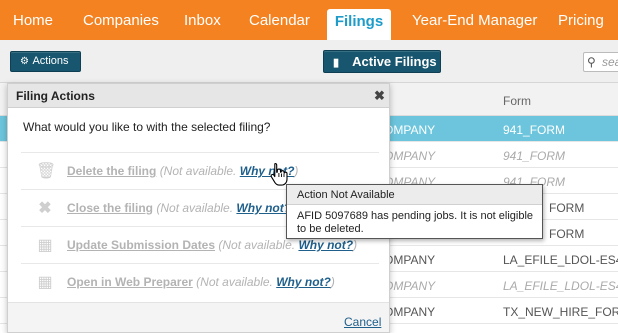 The width and height of the screenshot is (618, 333). What do you see at coordinates (359, 24) in the screenshot?
I see `nav-tab-filings: Filings` at bounding box center [359, 24].